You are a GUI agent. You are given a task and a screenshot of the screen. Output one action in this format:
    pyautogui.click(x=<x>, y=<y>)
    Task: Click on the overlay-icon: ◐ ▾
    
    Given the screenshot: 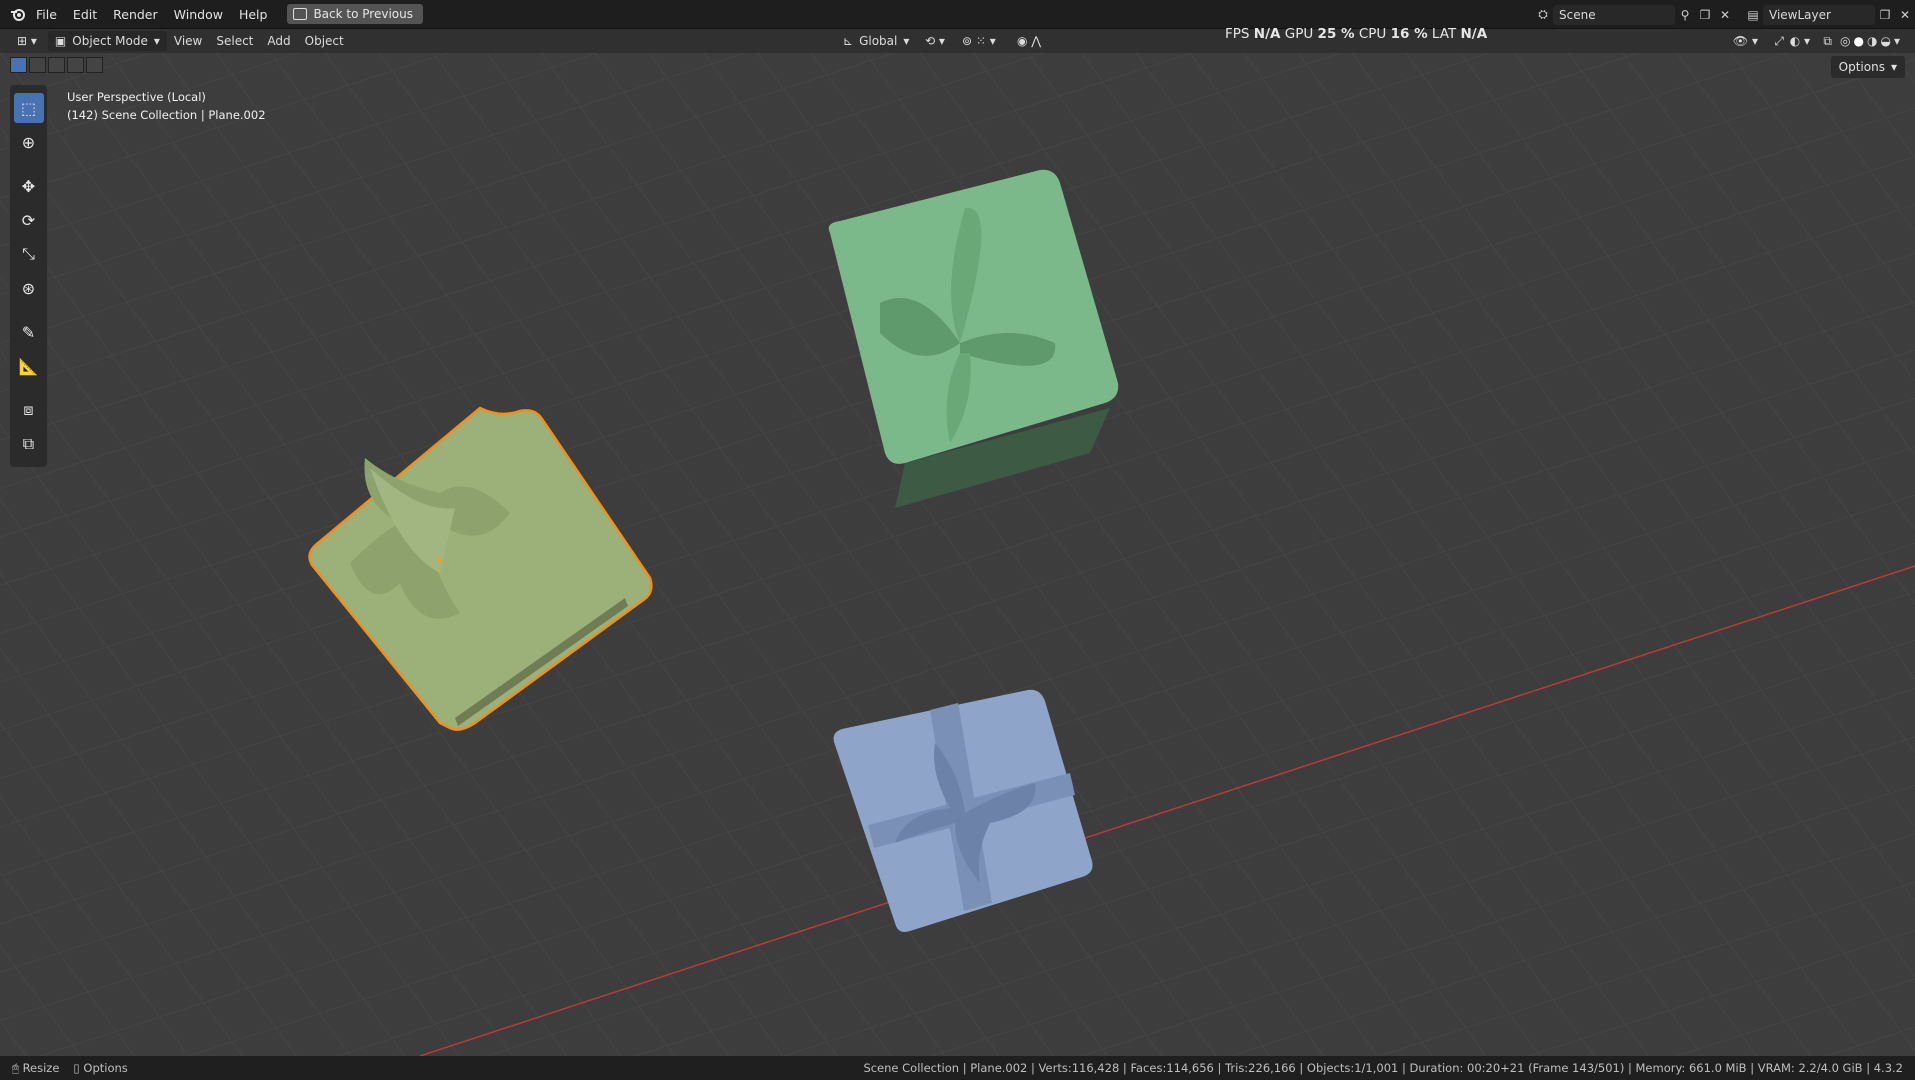 What is the action you would take?
    pyautogui.click(x=1800, y=41)
    